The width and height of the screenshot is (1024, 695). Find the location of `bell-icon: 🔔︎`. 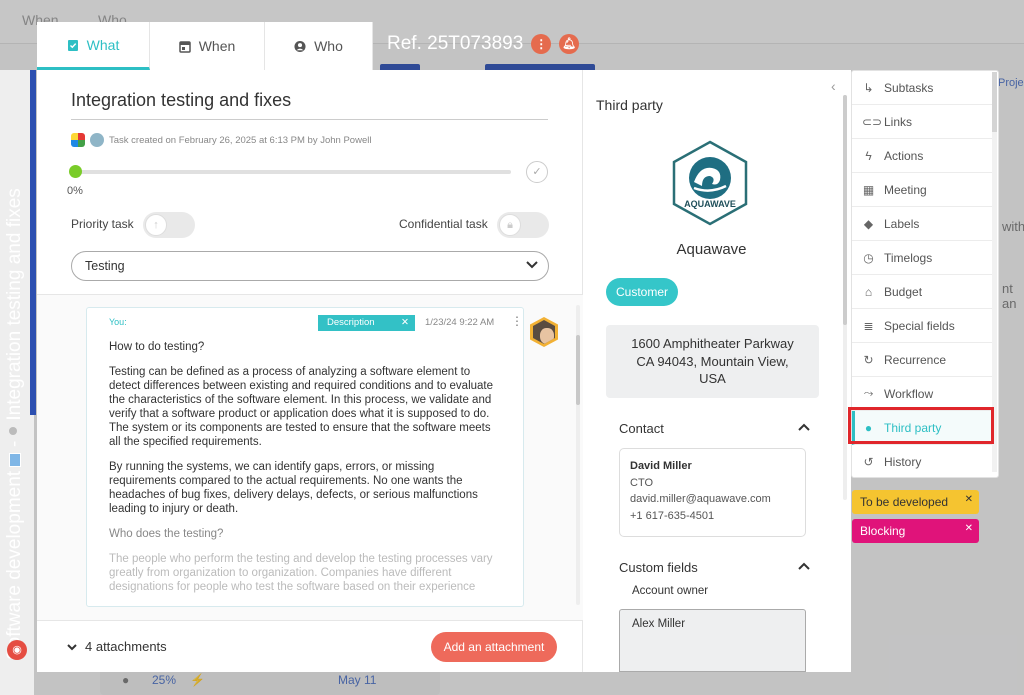

bell-icon: 🔔︎ is located at coordinates (569, 44).